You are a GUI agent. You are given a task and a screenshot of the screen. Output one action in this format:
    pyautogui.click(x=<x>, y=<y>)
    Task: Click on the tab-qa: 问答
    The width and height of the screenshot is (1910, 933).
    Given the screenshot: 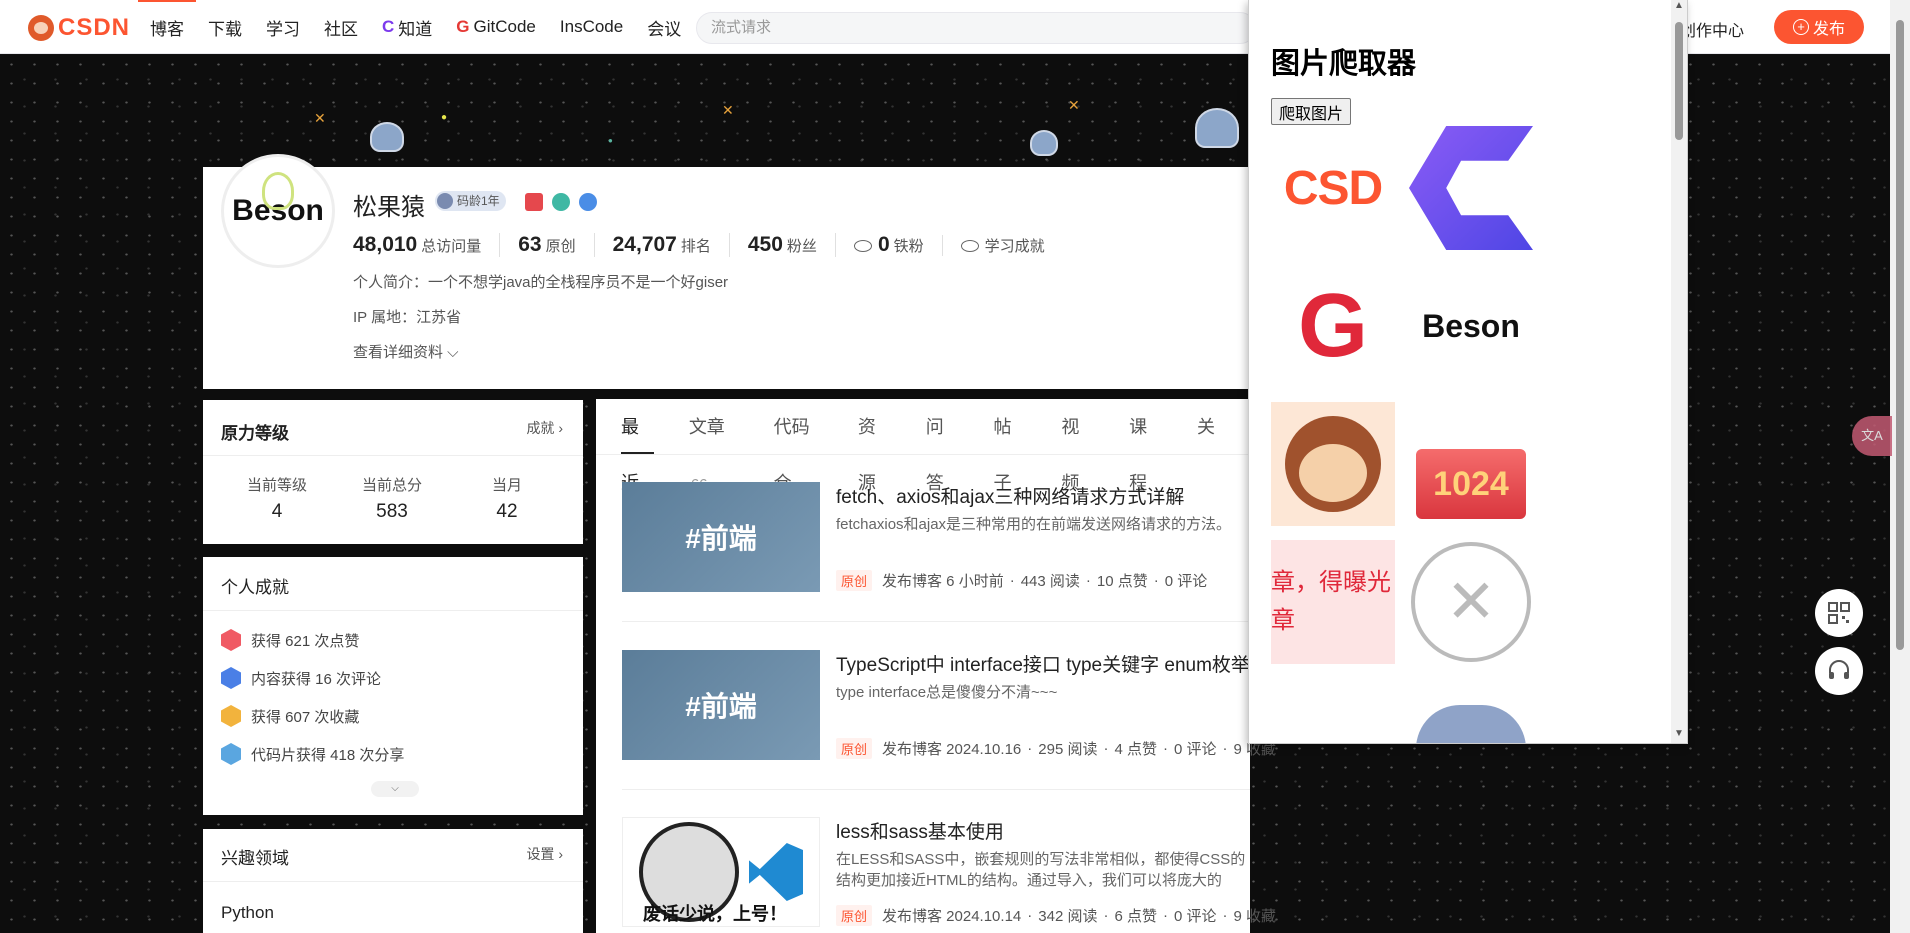 What is the action you would take?
    pyautogui.click(x=942, y=446)
    